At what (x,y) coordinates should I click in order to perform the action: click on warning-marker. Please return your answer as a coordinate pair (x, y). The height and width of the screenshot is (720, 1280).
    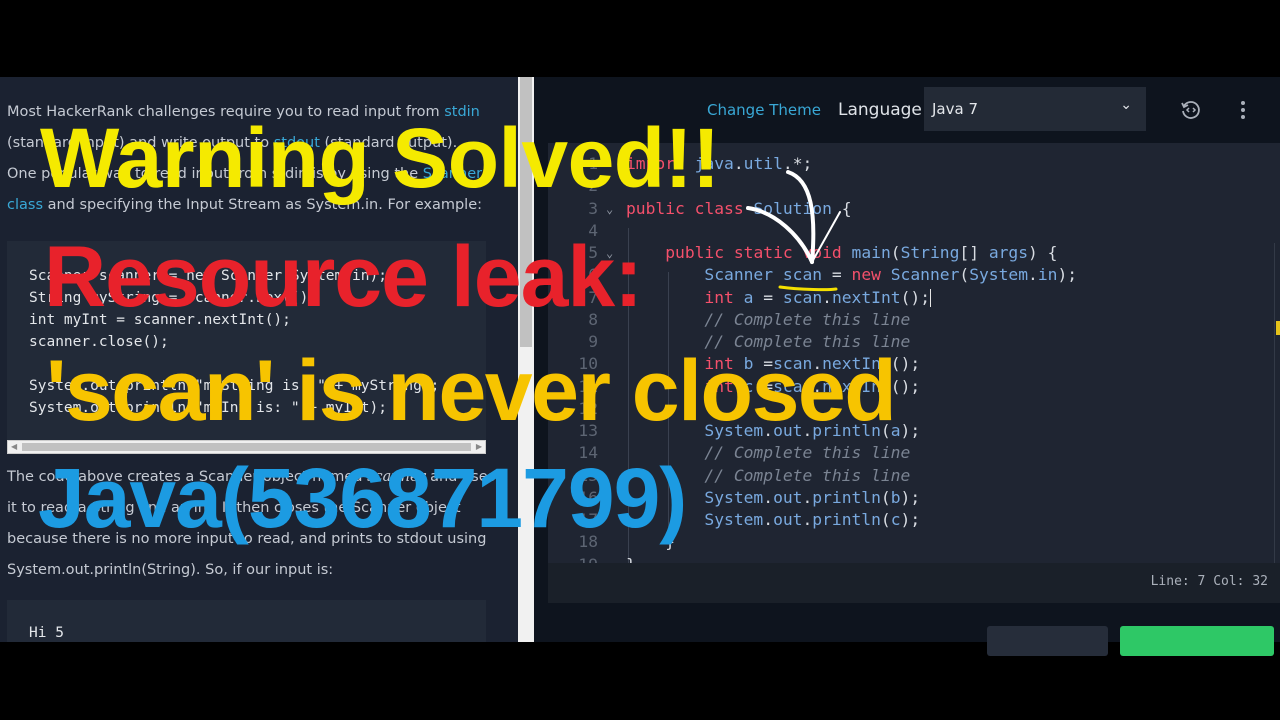
    Looking at the image, I should click on (1278, 328).